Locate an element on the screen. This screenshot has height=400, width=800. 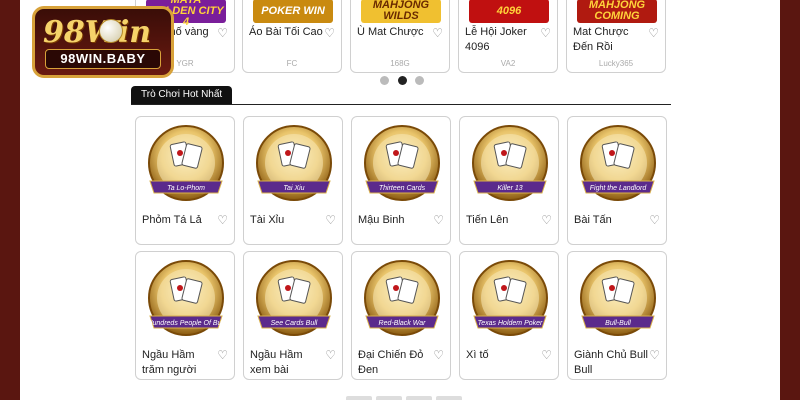
game-banner: MAHJONG WILDS is located at coordinates (401, 11).